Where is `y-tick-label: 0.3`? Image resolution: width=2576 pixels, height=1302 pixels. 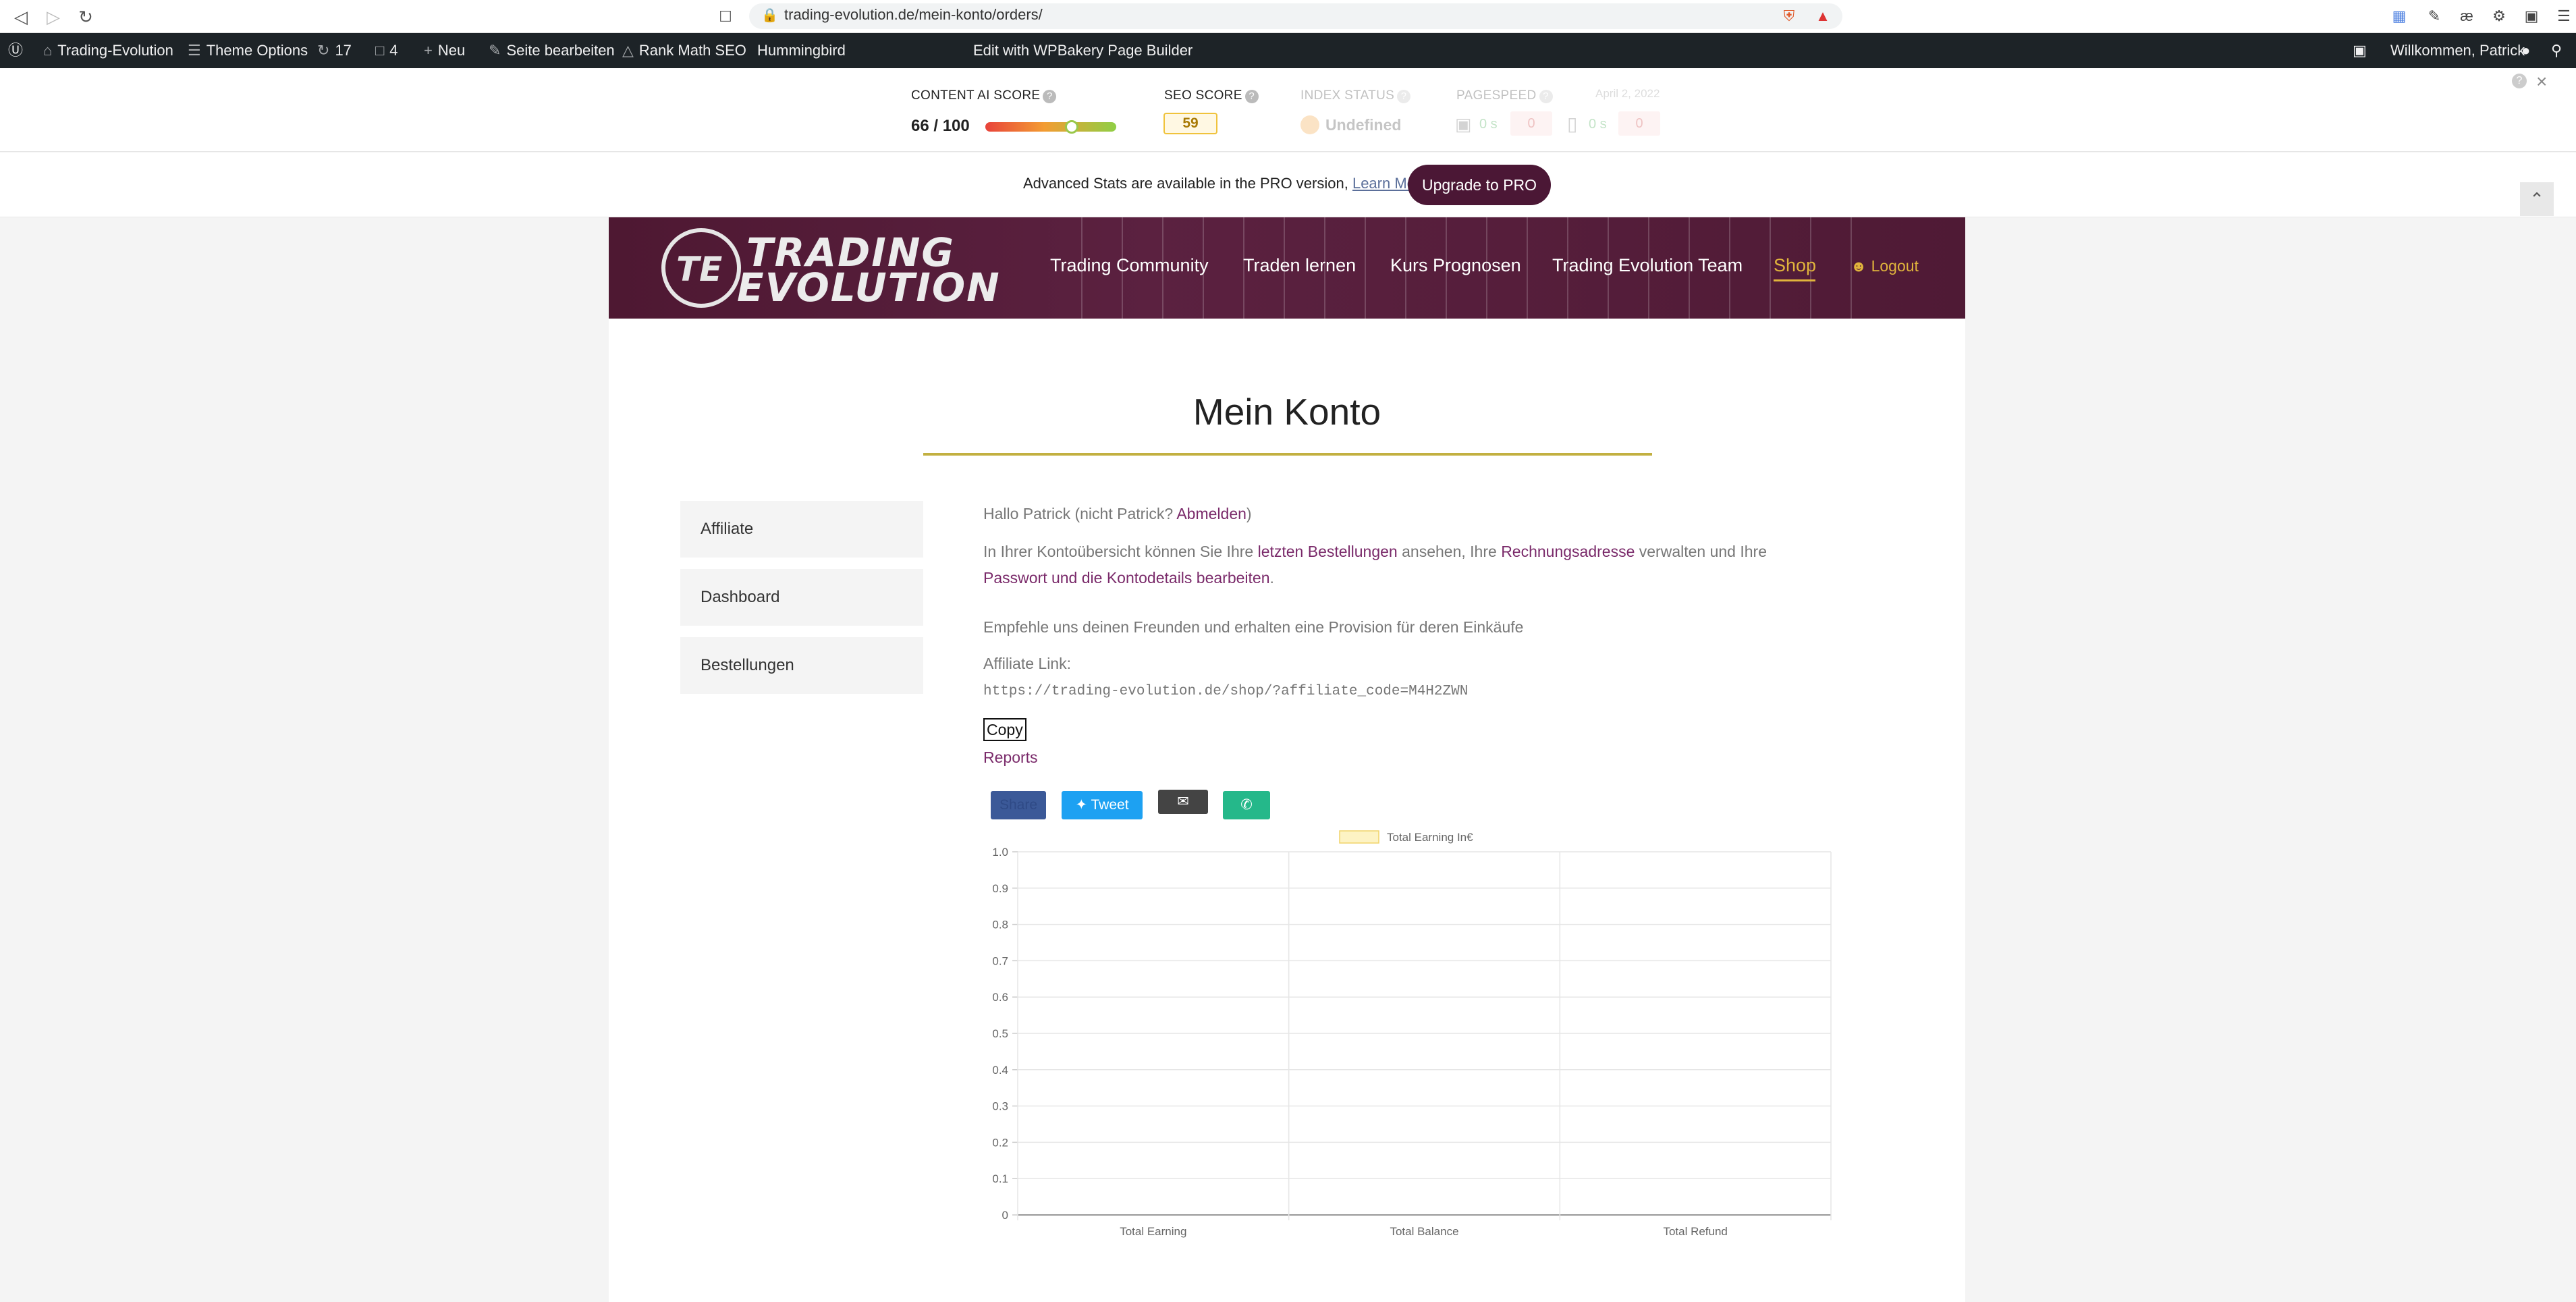
y-tick-label: 0.3 is located at coordinates (1000, 1107).